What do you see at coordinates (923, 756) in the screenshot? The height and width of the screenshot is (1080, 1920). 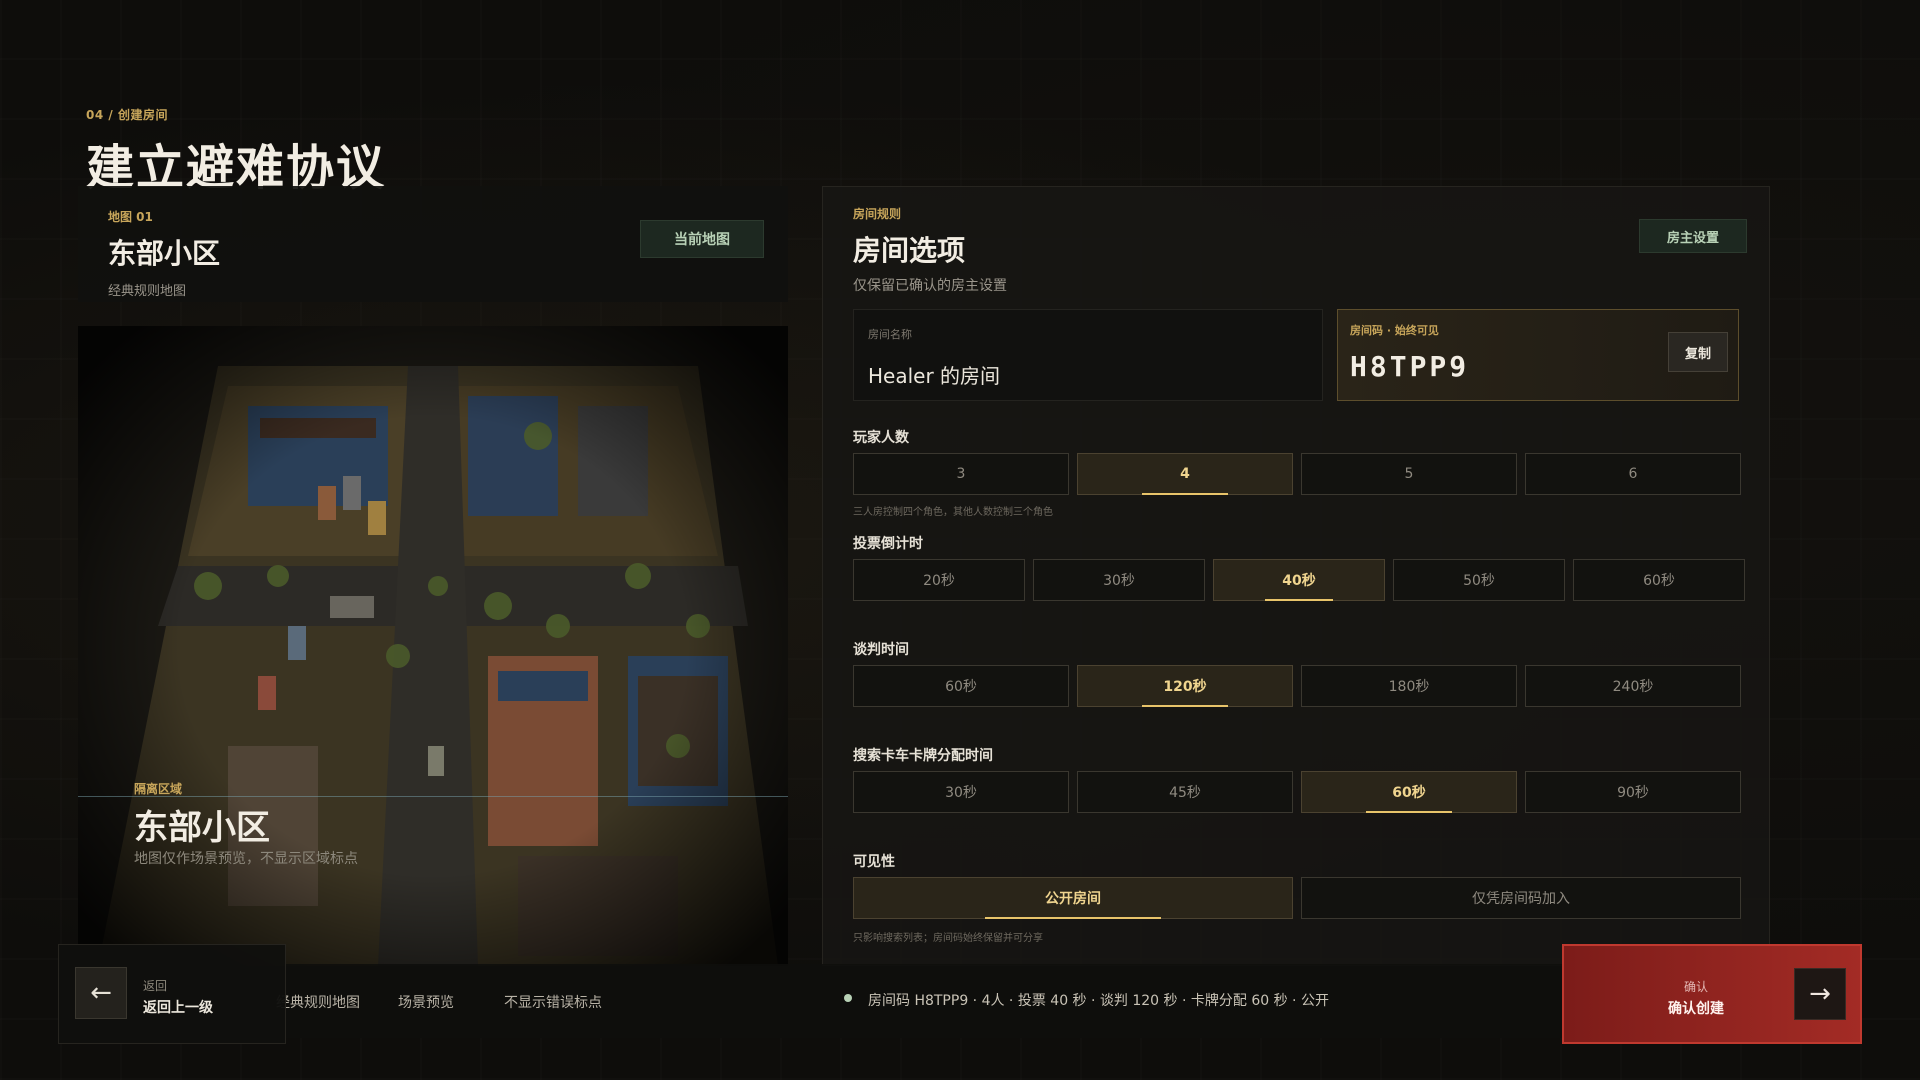 I see `search-label: 搜索卡车卡牌分配时间` at bounding box center [923, 756].